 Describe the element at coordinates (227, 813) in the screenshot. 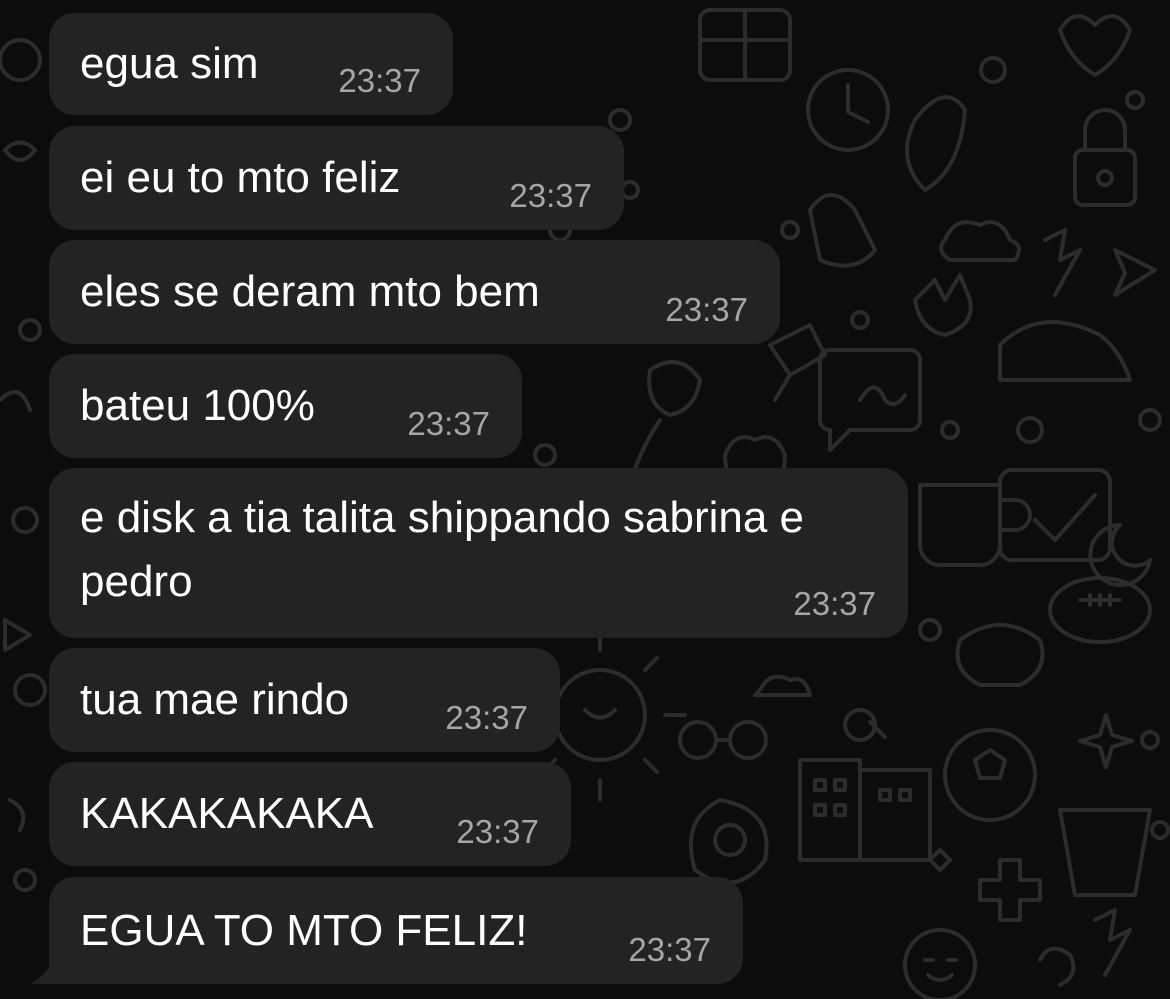

I see `message-text: KAKAKAKAKA` at that location.